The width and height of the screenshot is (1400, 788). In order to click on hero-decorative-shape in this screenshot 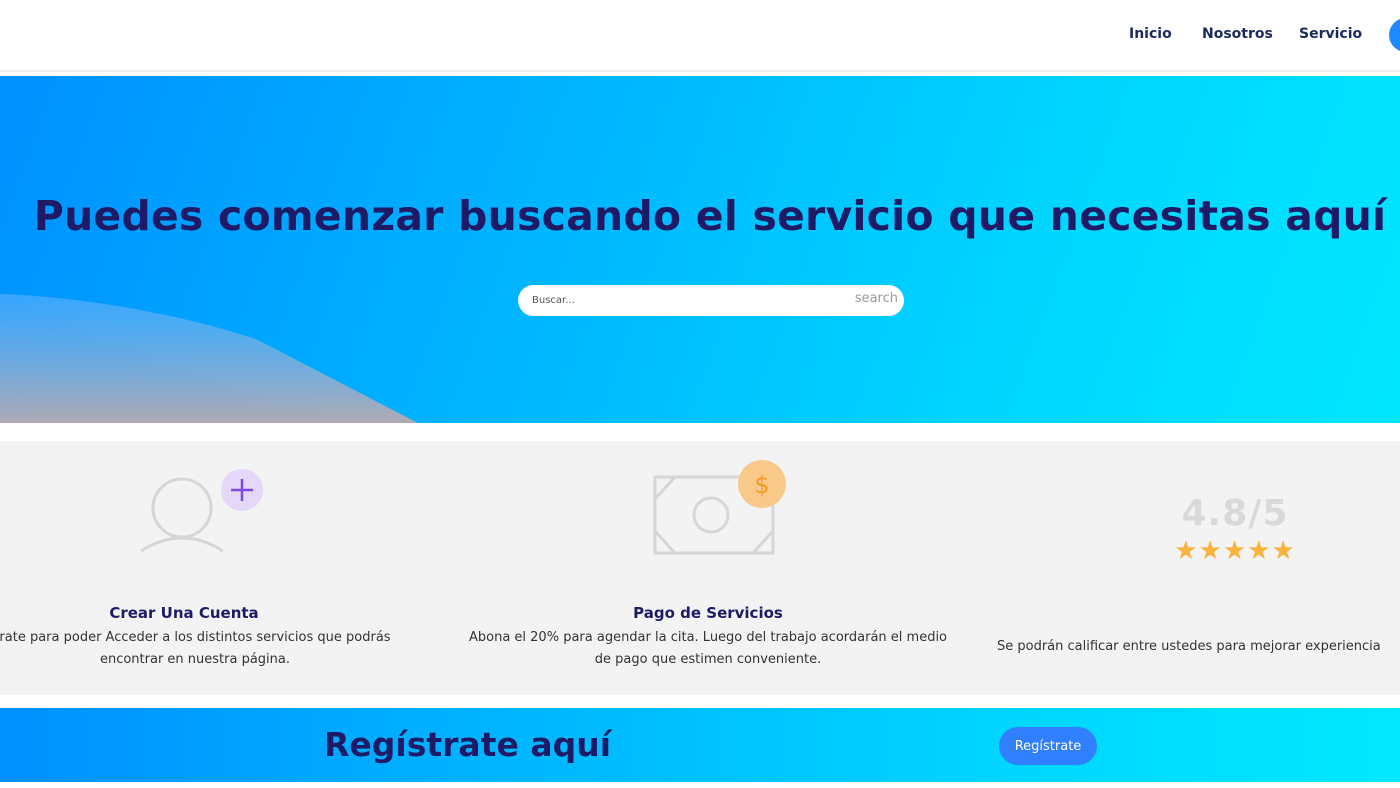, I will do `click(209, 358)`.